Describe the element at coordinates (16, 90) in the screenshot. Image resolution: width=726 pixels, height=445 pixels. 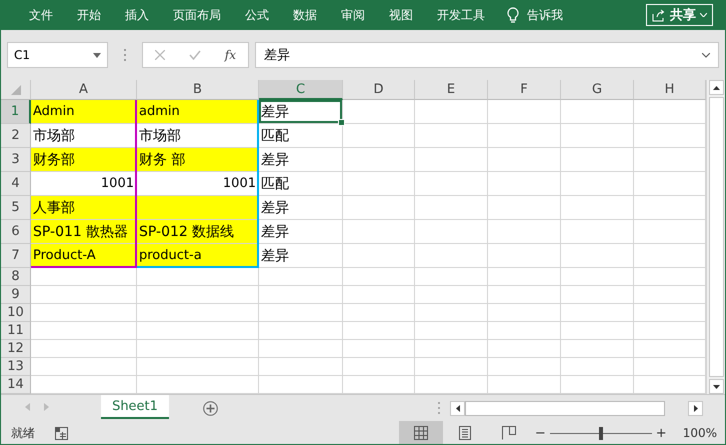
I see `select-all-corner` at that location.